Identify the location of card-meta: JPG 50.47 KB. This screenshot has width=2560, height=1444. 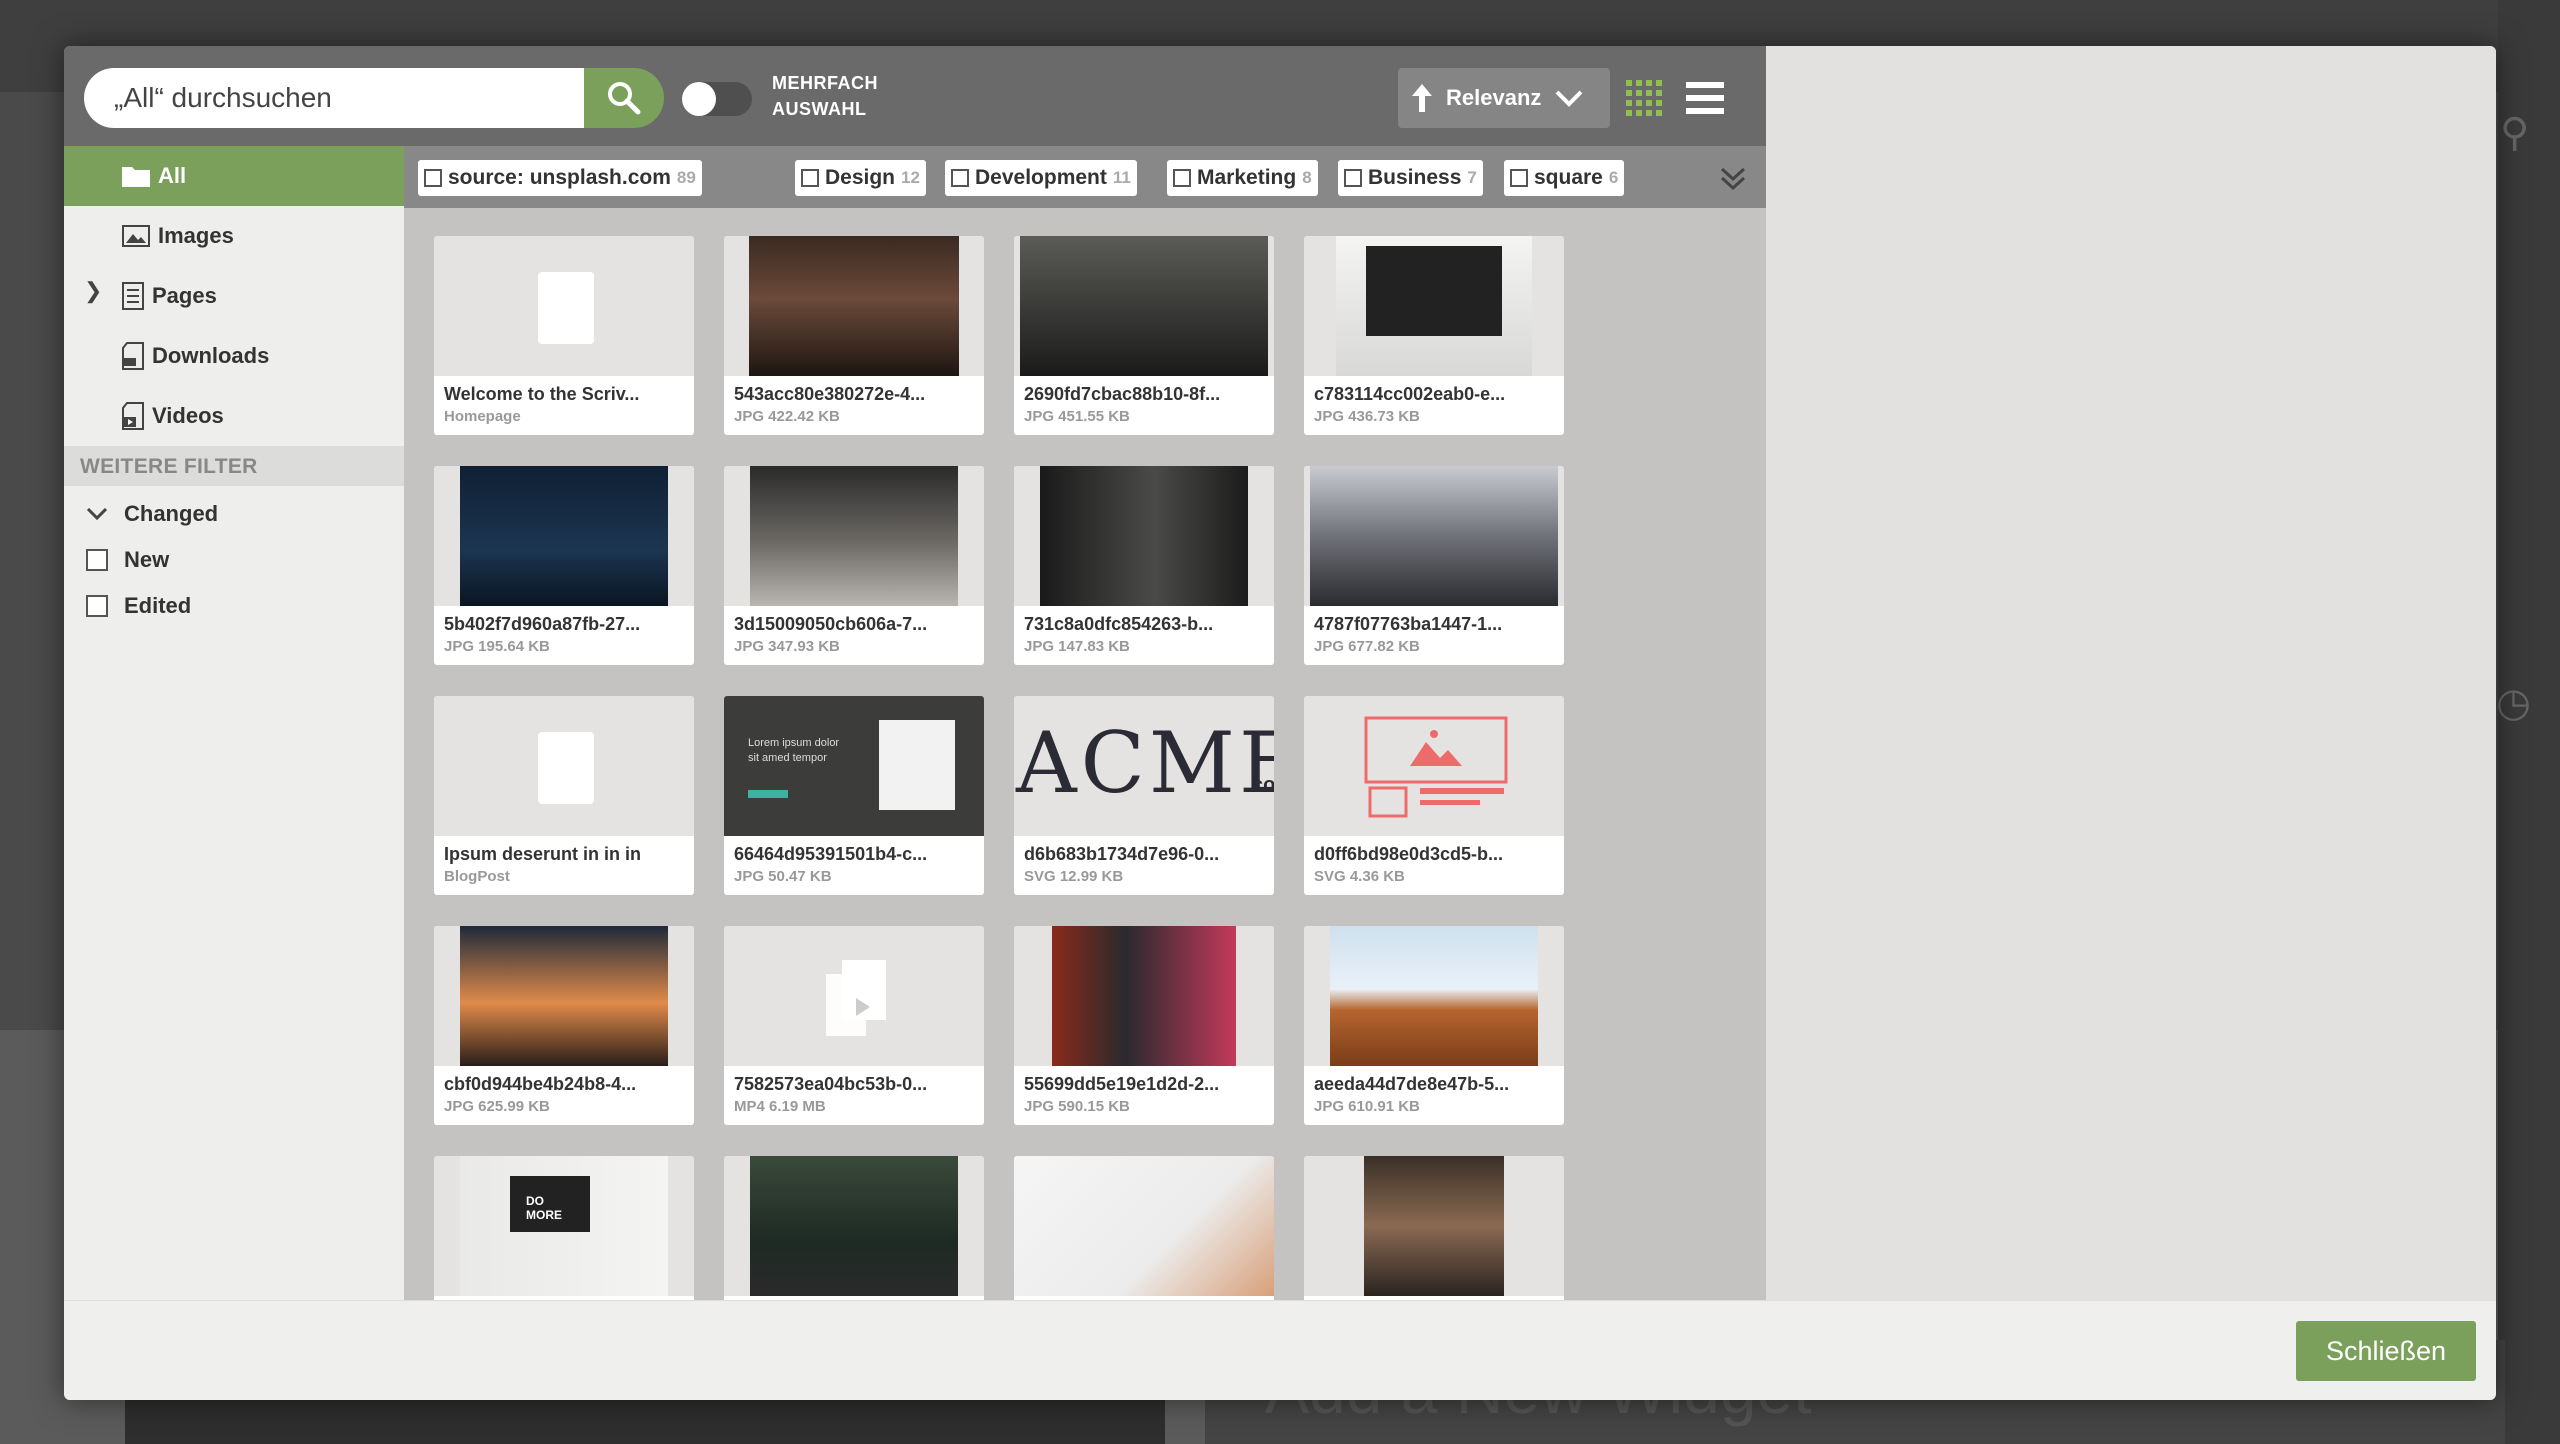
(783, 876).